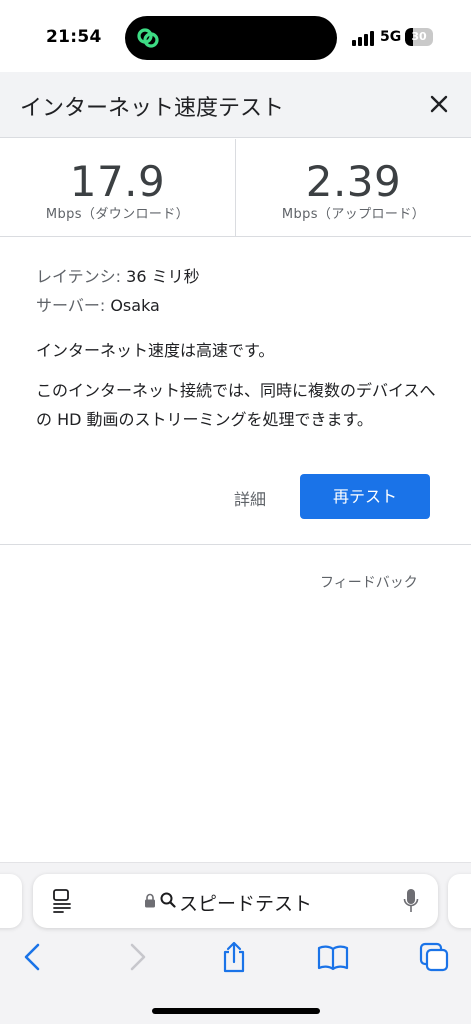 The width and height of the screenshot is (471, 1024). I want to click on retest-button: 再テスト, so click(365, 496).